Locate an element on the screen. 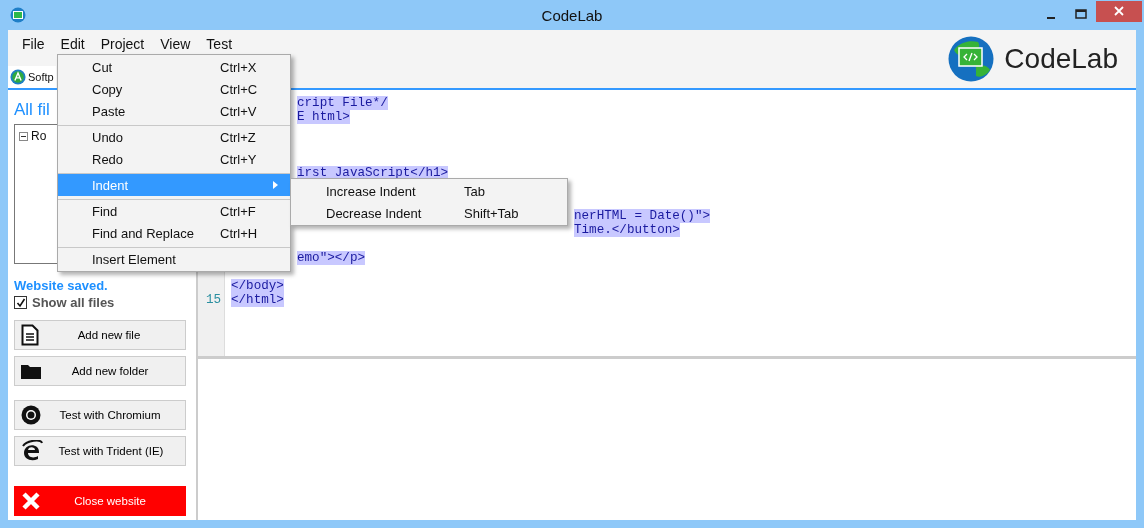 The height and width of the screenshot is (528, 1144). menu-item: Project is located at coordinates (122, 44).